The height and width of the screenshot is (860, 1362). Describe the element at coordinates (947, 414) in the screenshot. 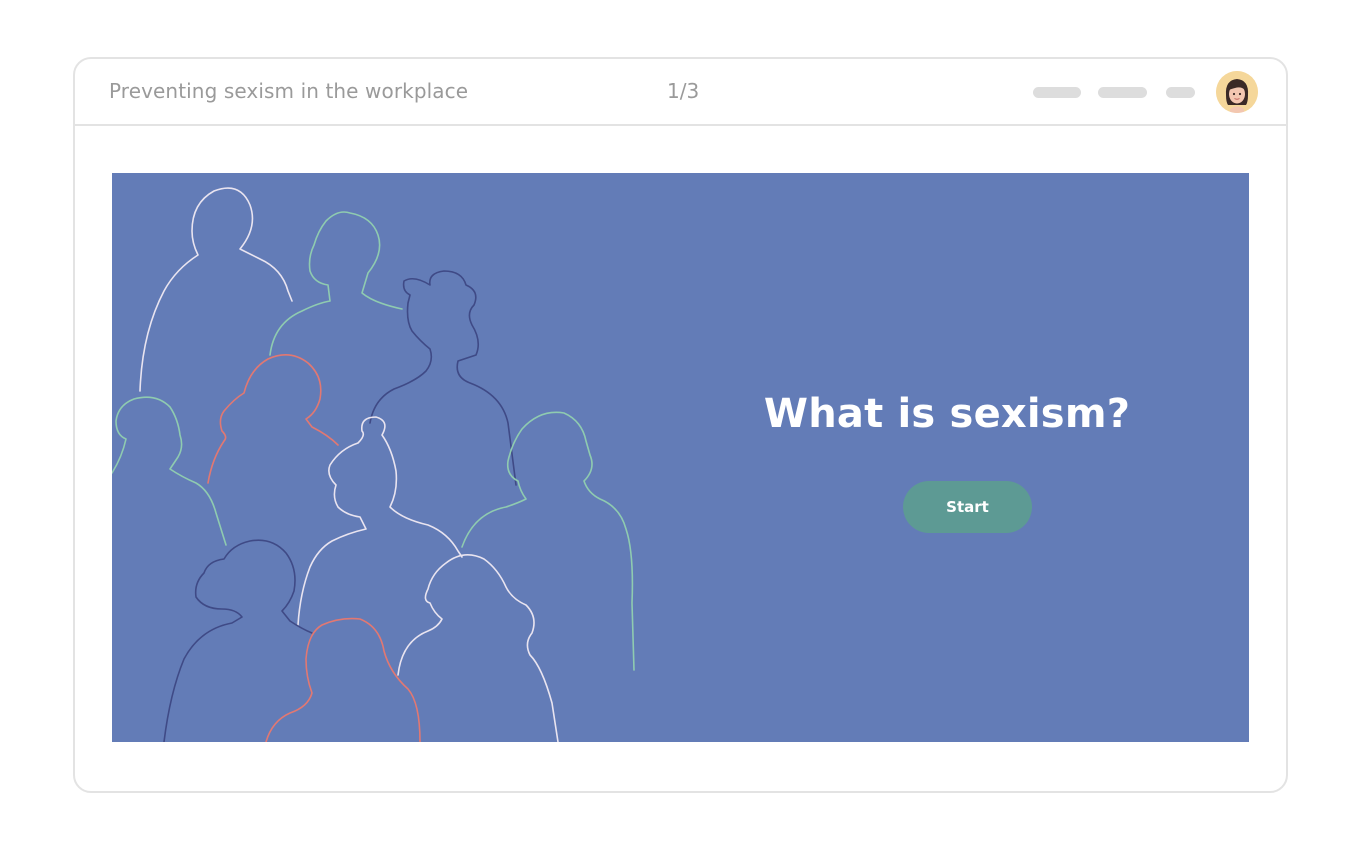

I see `slide-title: What is sexism?` at that location.